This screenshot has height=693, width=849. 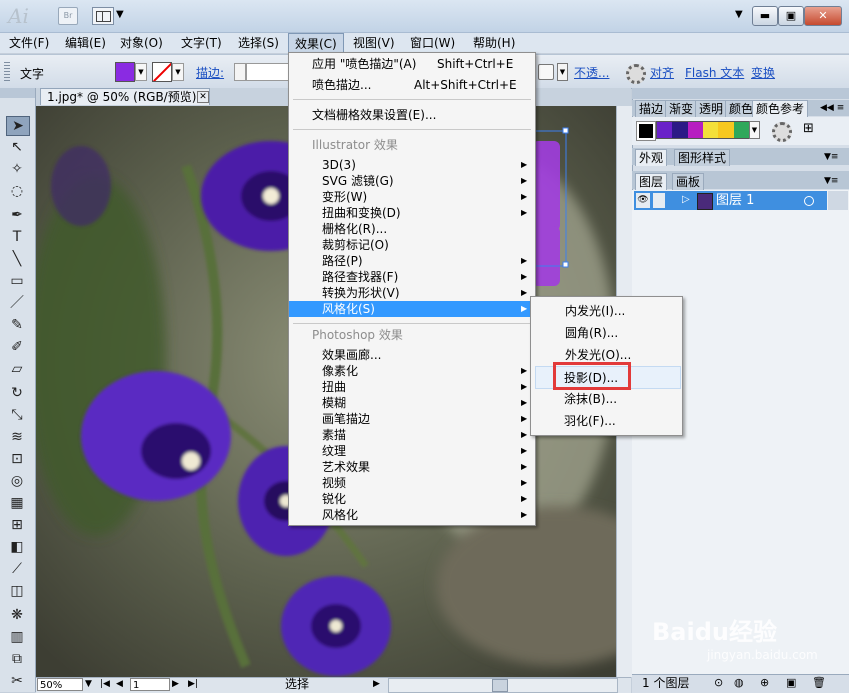 I want to click on document-tab: 1.jpg* @ 50% (RGB/预览), so click(x=125, y=96).